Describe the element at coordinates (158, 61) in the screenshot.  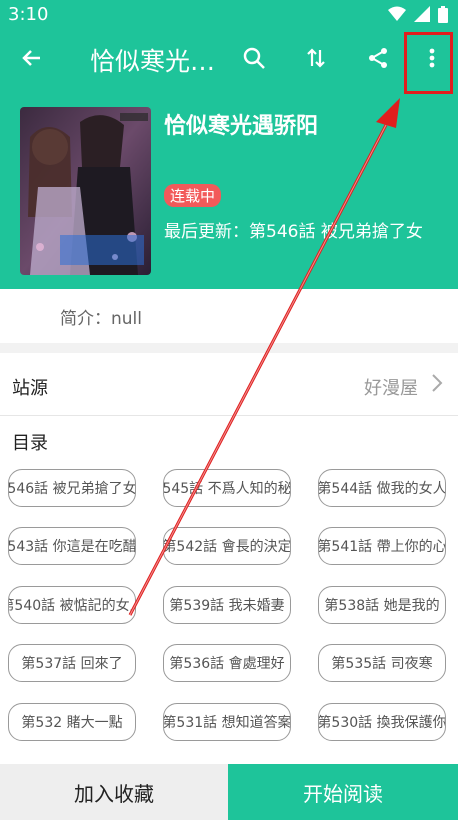
I see `toolbar-title: 恰似寒光遇骄阳` at that location.